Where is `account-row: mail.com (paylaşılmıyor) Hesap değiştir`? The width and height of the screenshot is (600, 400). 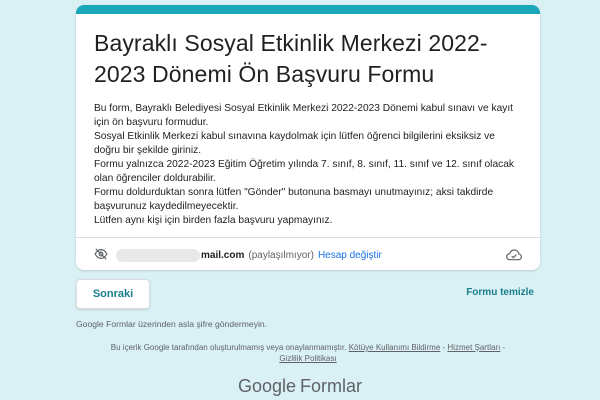
account-row: mail.com (paylaşılmıyor) Hesap değiştir is located at coordinates (308, 255).